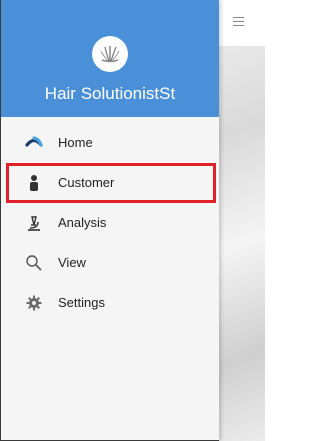 This screenshot has height=441, width=320. What do you see at coordinates (75, 142) in the screenshot?
I see `menu-item-label: Home` at bounding box center [75, 142].